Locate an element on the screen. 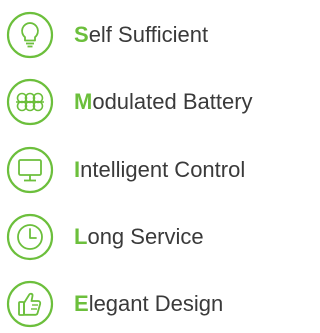 The image size is (320, 333). feature-label: Modulated Battery is located at coordinates (163, 102).